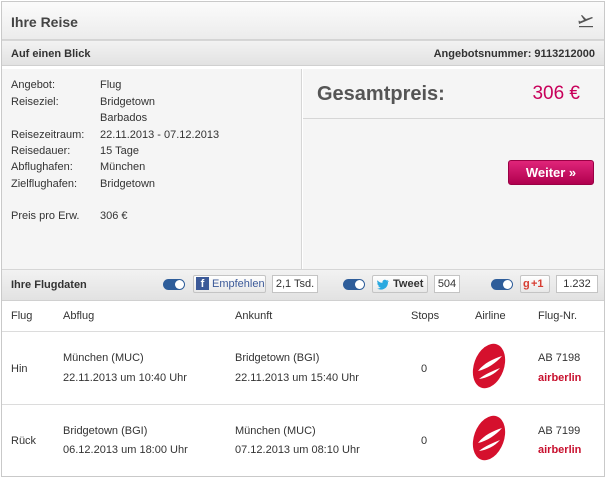 The height and width of the screenshot is (478, 606). What do you see at coordinates (303, 21) in the screenshot?
I see `panel-header: Ihre Reise` at bounding box center [303, 21].